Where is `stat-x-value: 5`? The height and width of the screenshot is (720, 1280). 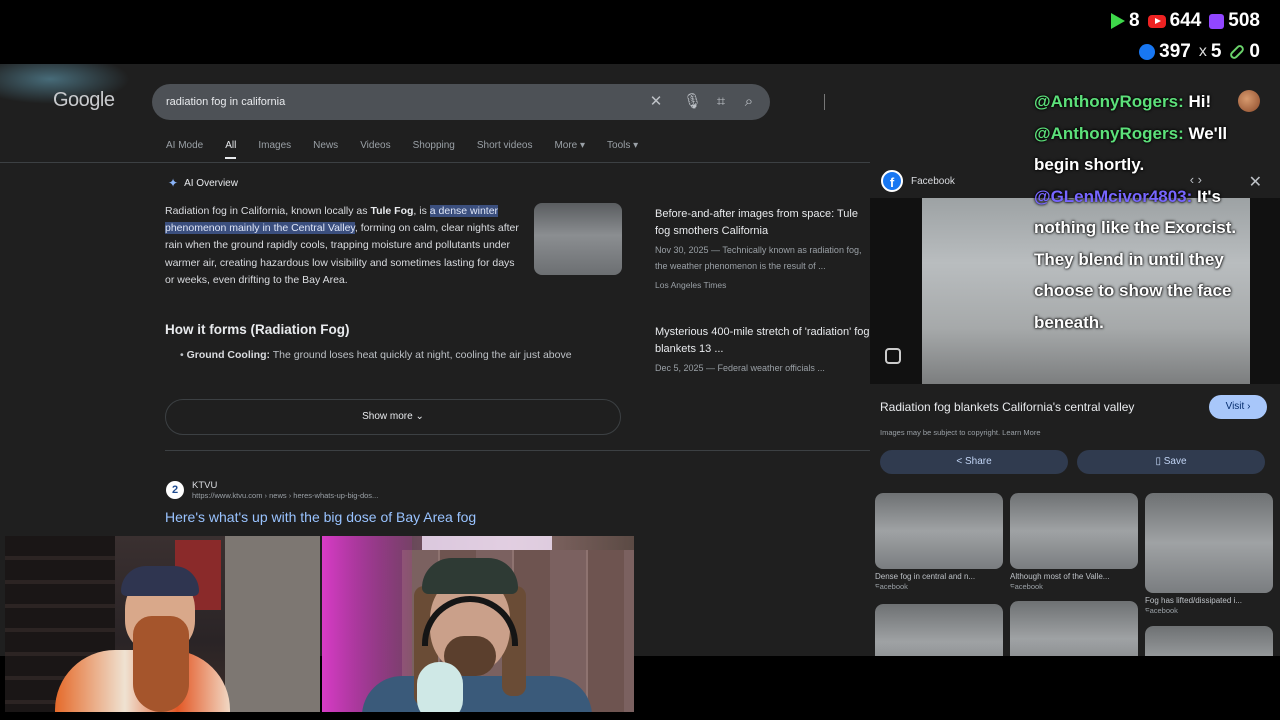
stat-x-value: 5 is located at coordinates (1216, 51).